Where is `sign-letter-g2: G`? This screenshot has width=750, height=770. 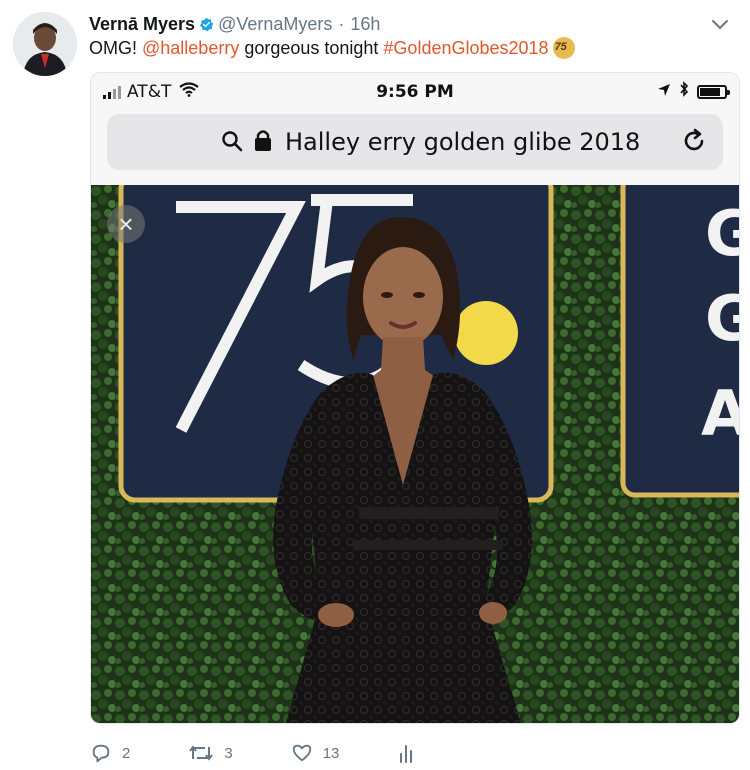 sign-letter-g2: G is located at coordinates (722, 318).